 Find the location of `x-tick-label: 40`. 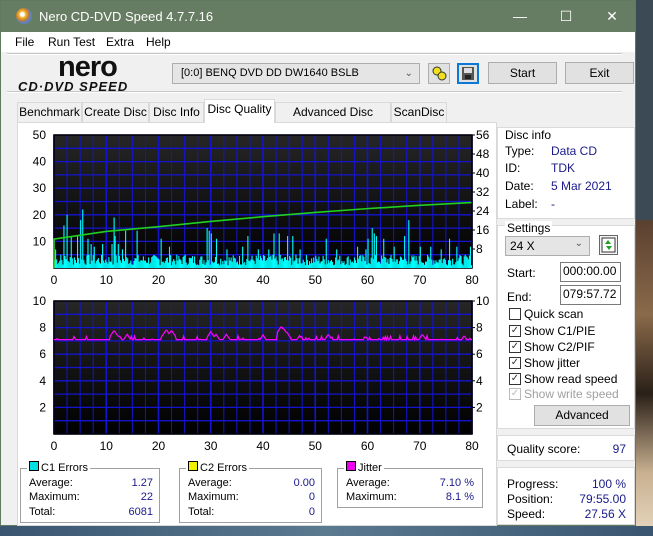

x-tick-label: 40 is located at coordinates (263, 280).